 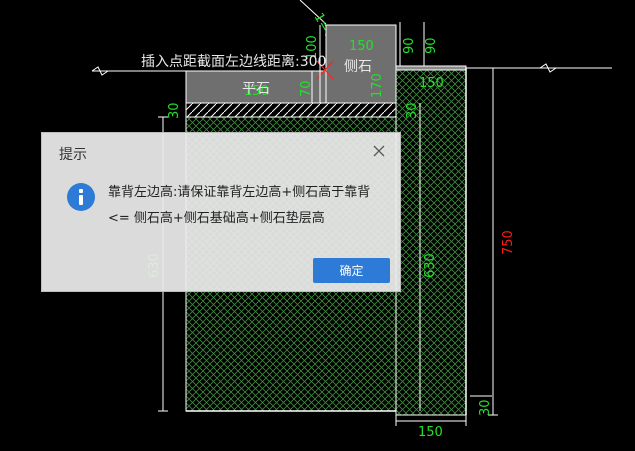 I want to click on dim-150-bottom: 150, so click(x=430, y=432).